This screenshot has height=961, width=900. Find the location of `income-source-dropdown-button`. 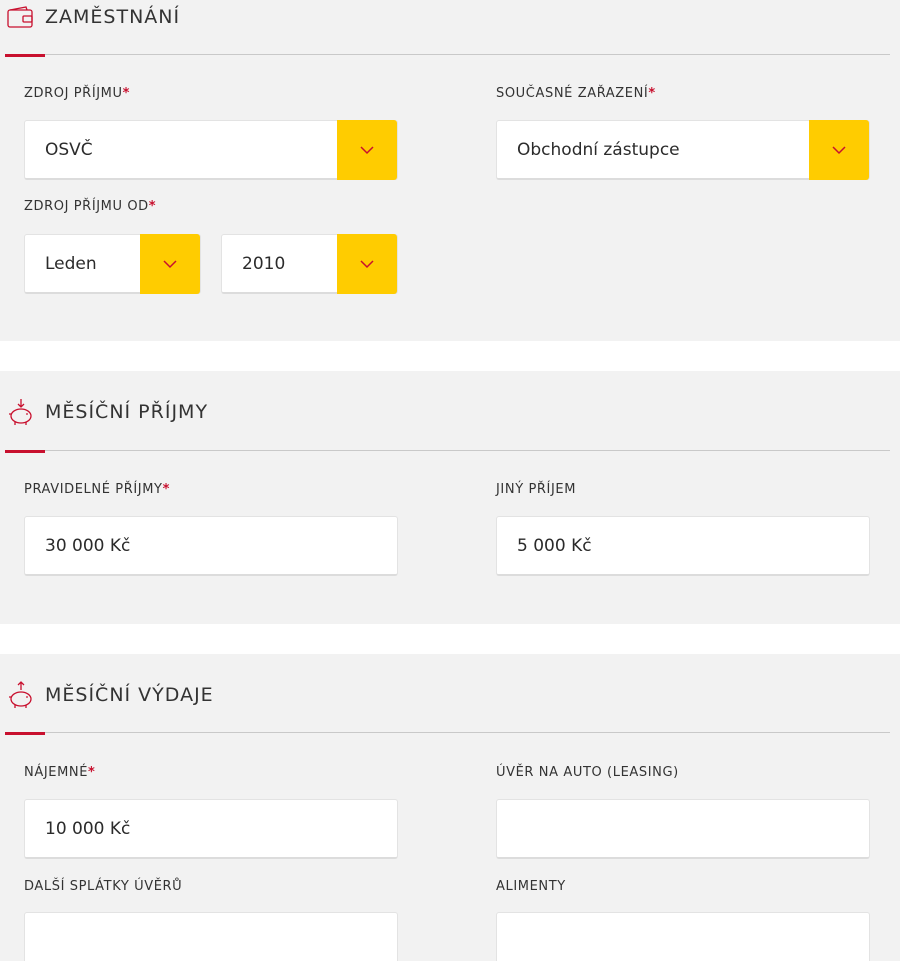

income-source-dropdown-button is located at coordinates (367, 150).